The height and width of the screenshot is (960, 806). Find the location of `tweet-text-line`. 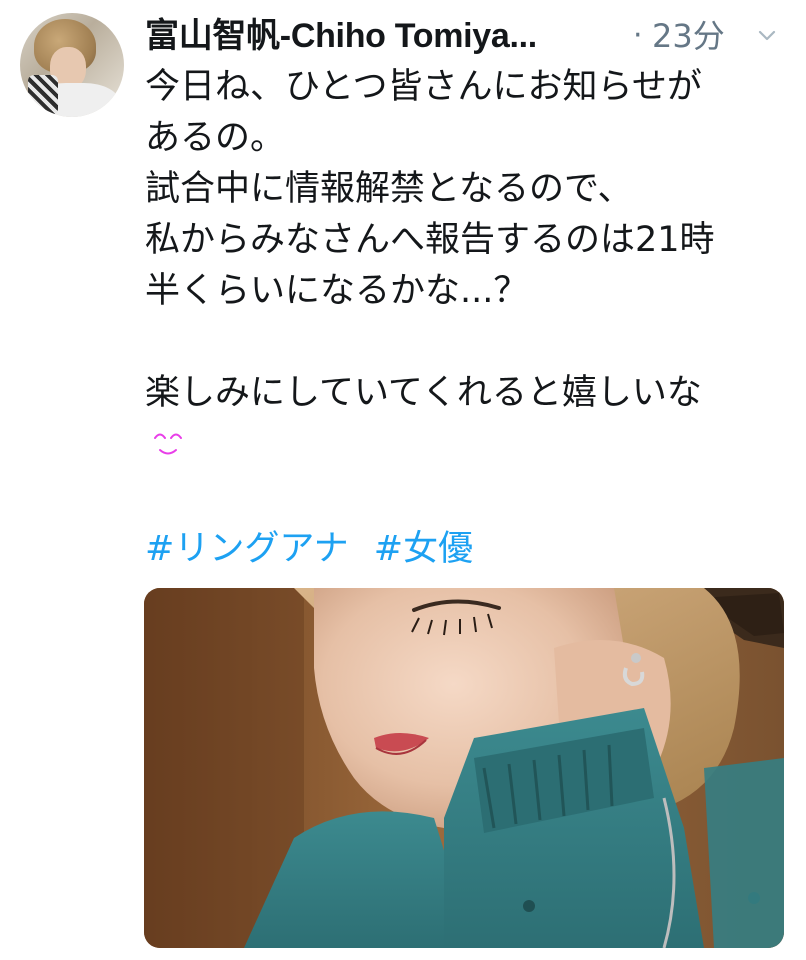

tweet-text-line is located at coordinates (470, 342).